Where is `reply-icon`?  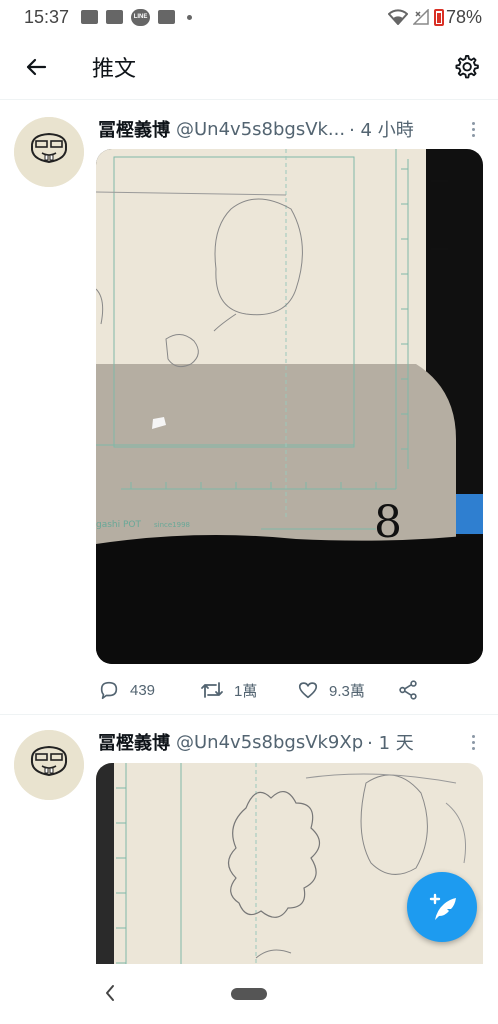 reply-icon is located at coordinates (109, 690).